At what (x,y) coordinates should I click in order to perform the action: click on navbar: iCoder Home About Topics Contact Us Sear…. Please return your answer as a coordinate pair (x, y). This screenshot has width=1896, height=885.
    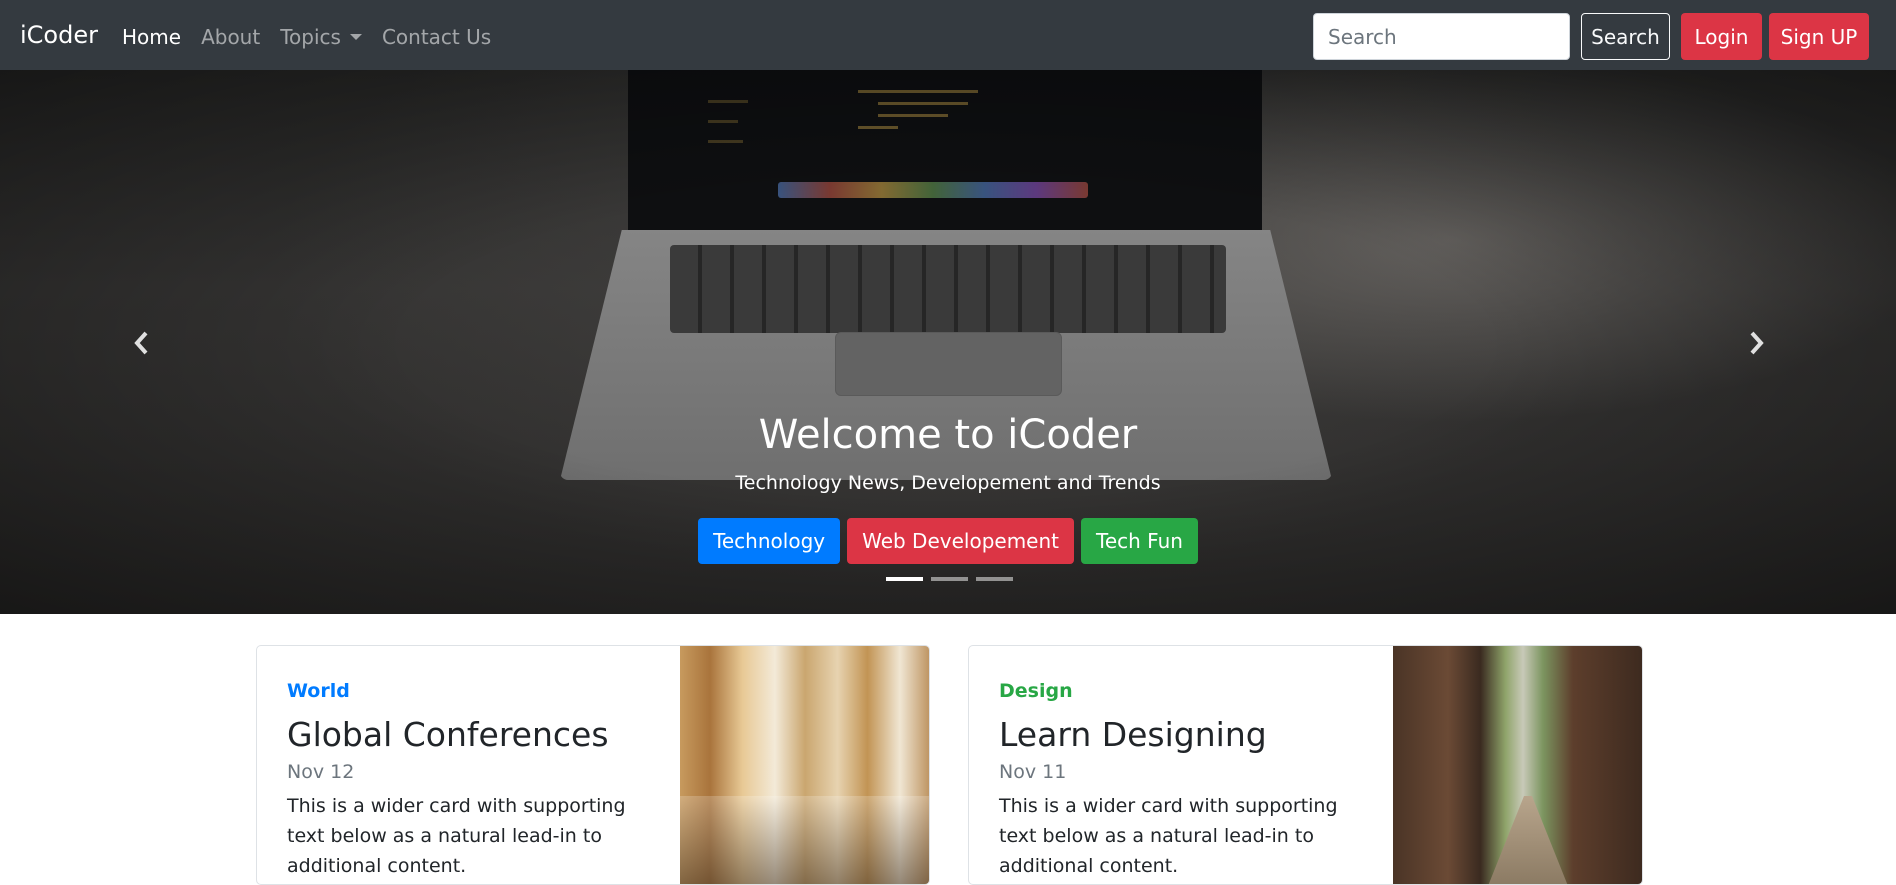
    Looking at the image, I should click on (948, 35).